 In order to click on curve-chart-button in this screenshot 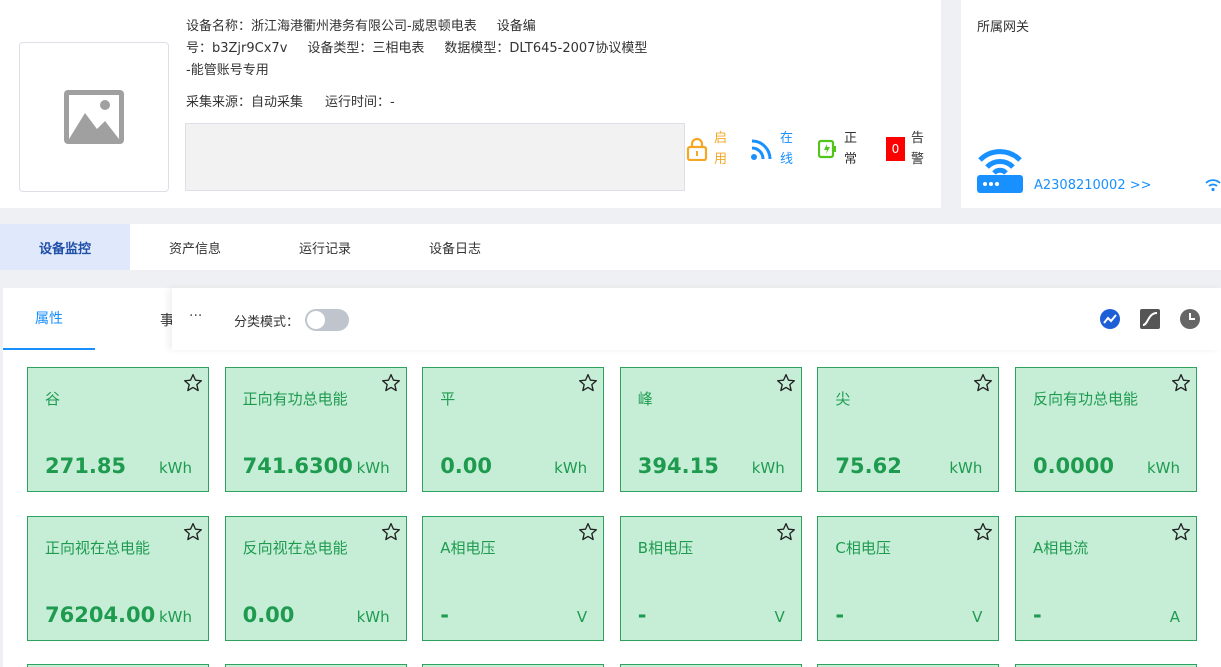, I will do `click(1150, 319)`.